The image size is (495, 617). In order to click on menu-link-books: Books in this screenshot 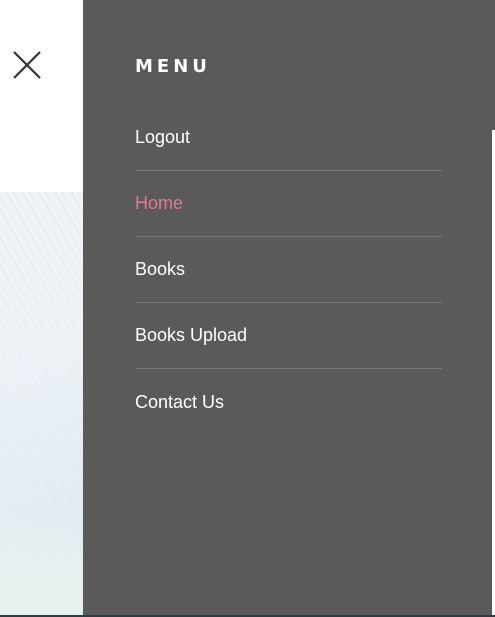, I will do `click(160, 269)`.